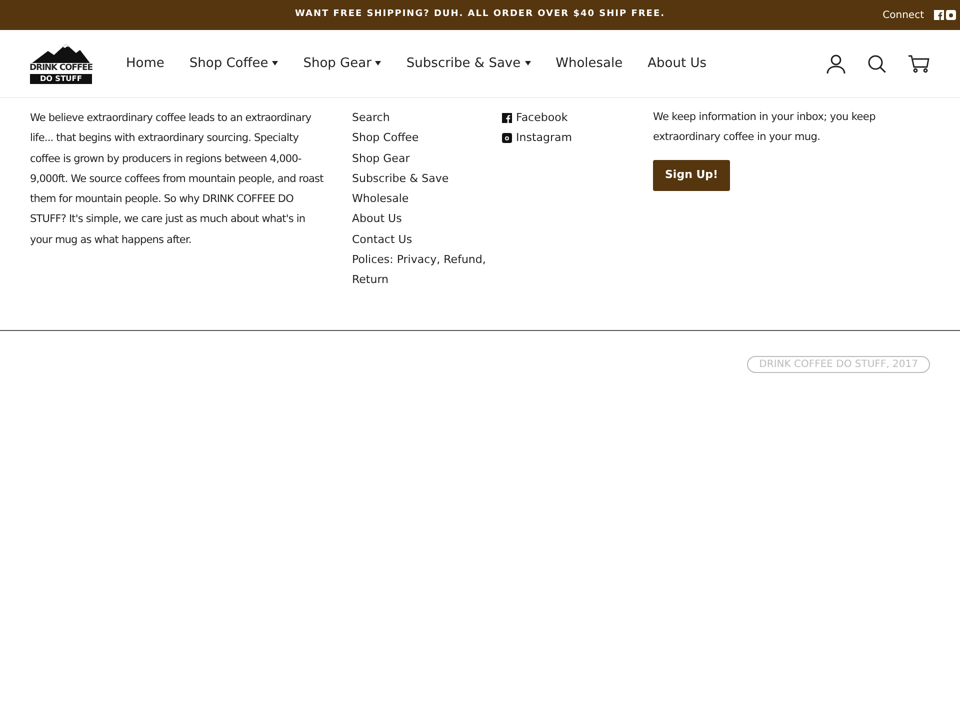  I want to click on nav-link: Shop Coffee, so click(233, 64).